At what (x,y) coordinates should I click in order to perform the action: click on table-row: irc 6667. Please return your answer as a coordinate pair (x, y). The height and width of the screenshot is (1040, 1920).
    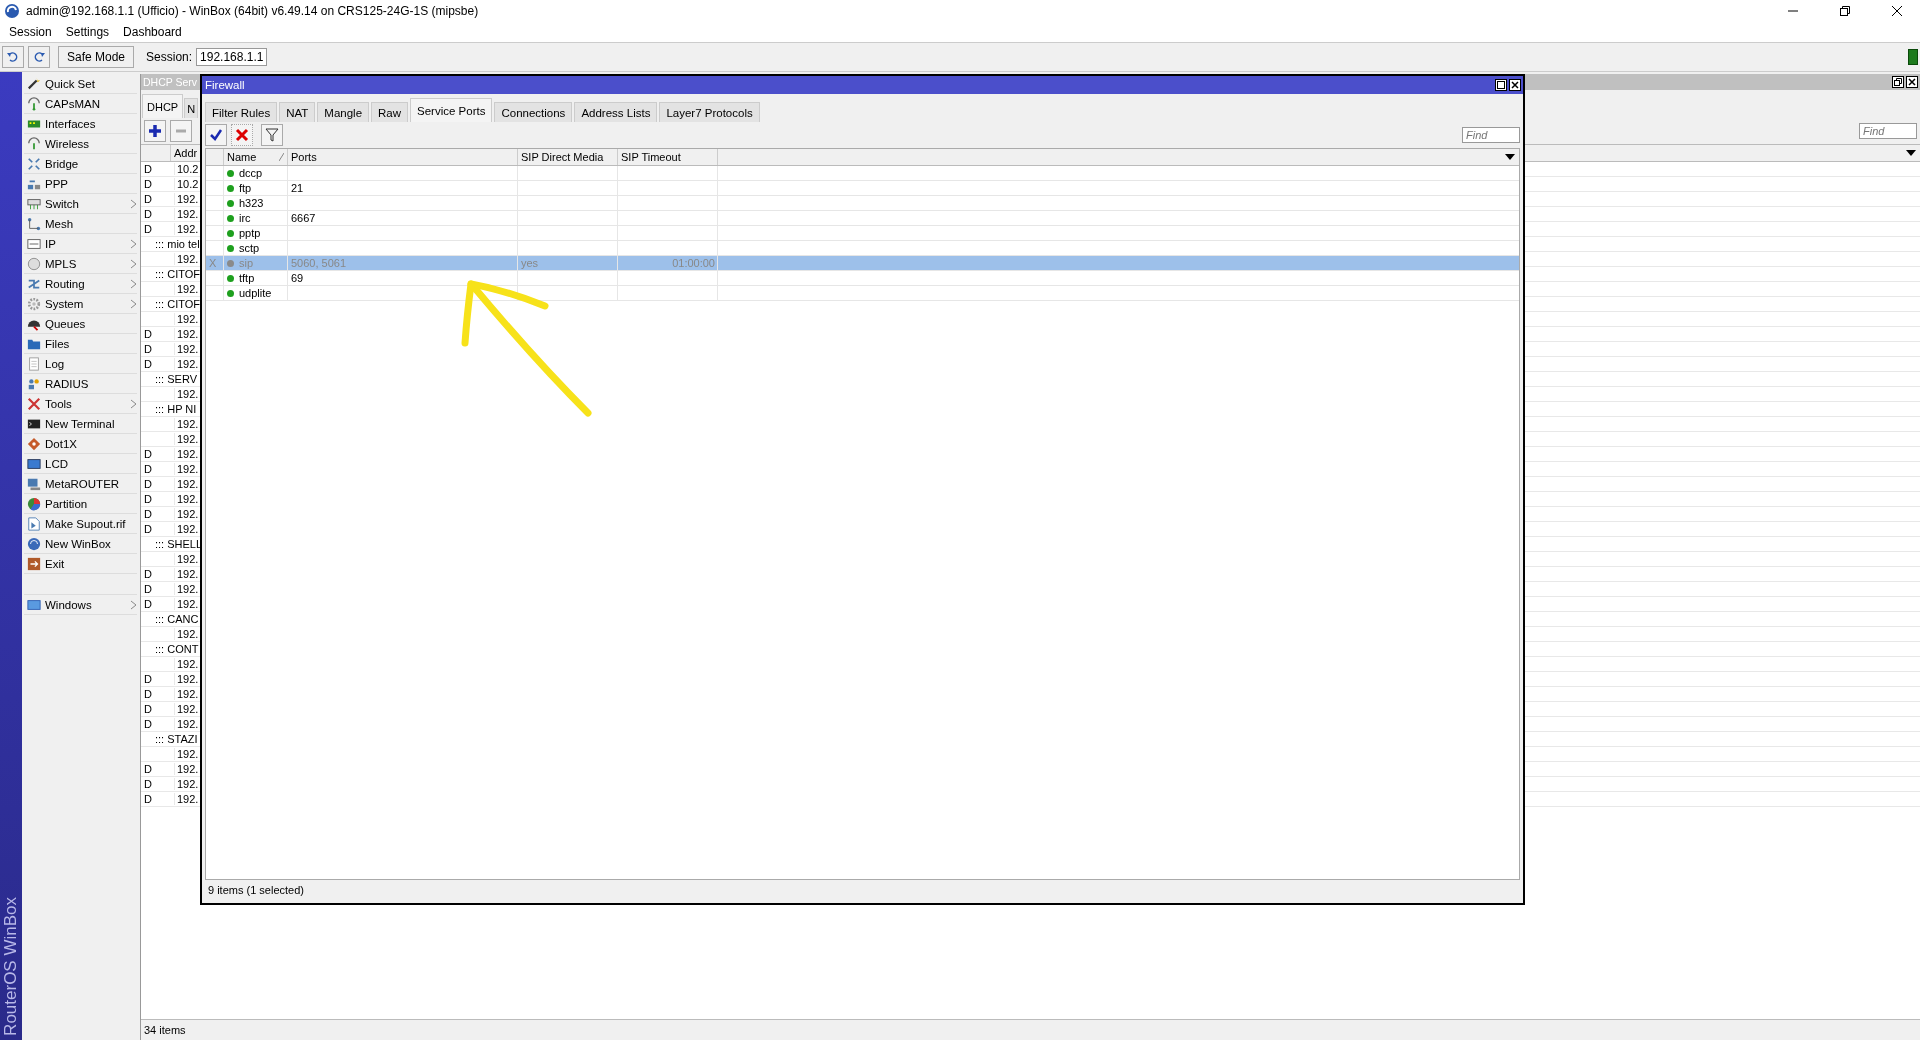
    Looking at the image, I should click on (862, 218).